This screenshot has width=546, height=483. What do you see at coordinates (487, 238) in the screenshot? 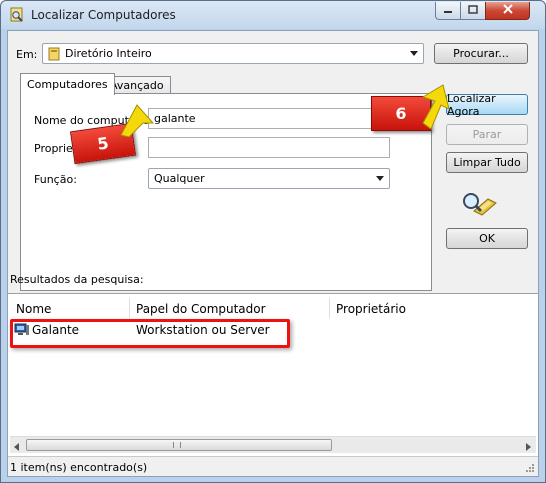
I see `ok-button: OK` at bounding box center [487, 238].